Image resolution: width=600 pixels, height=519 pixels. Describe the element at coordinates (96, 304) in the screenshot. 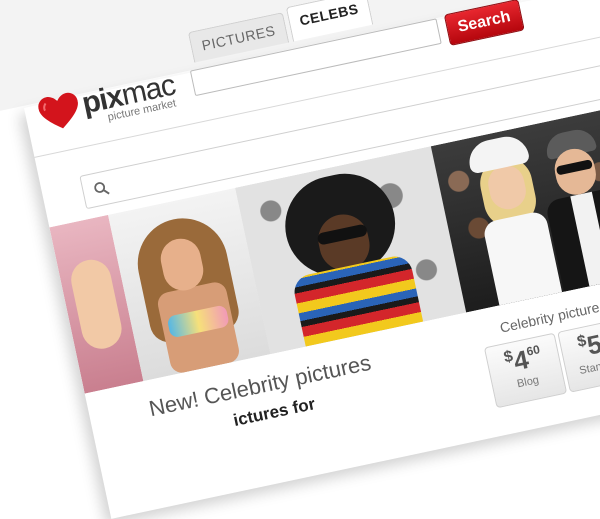

I see `photo-figure` at that location.